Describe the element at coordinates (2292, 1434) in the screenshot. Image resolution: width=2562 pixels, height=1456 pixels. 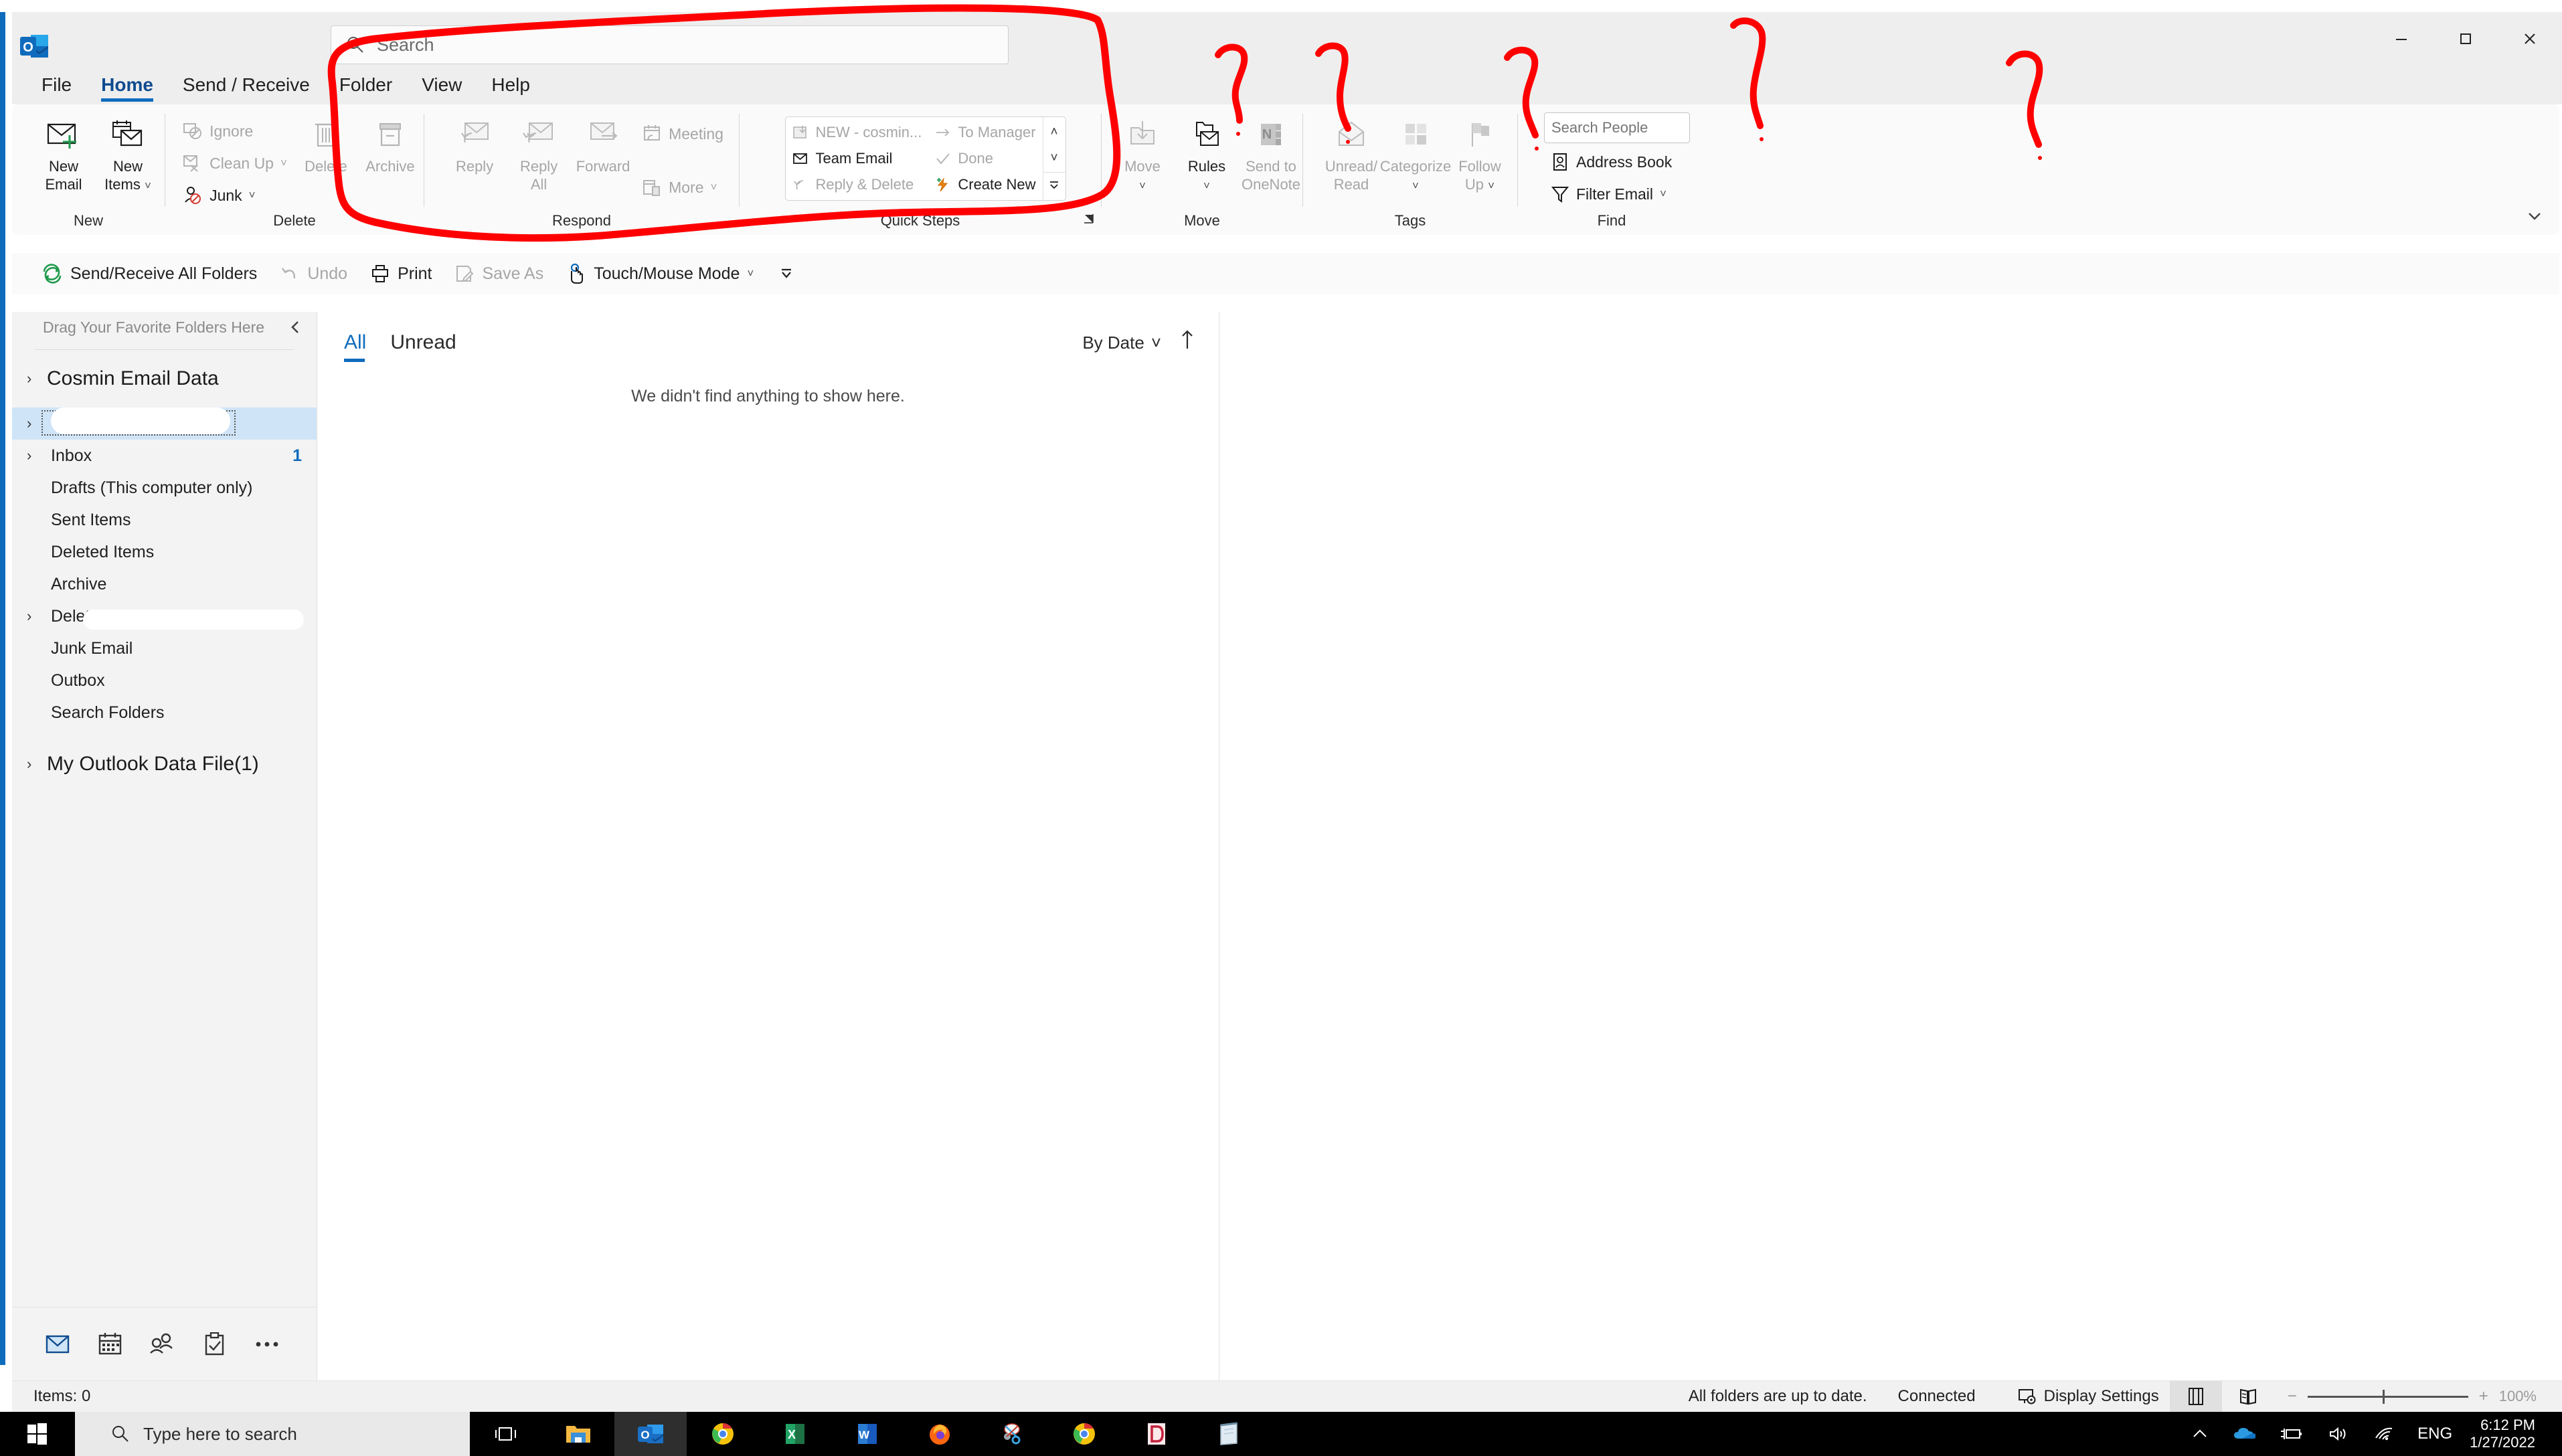
I see `battery-tray-button` at that location.